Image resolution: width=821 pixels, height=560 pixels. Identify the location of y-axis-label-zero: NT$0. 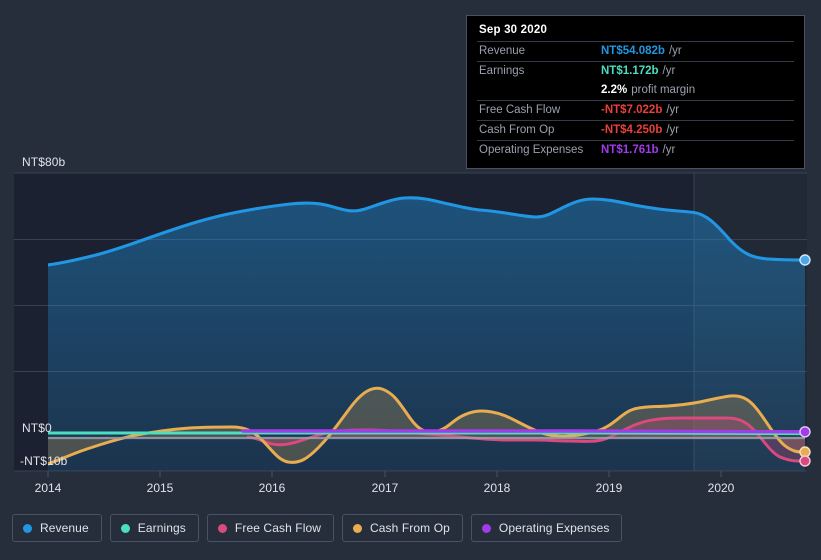
(37, 428).